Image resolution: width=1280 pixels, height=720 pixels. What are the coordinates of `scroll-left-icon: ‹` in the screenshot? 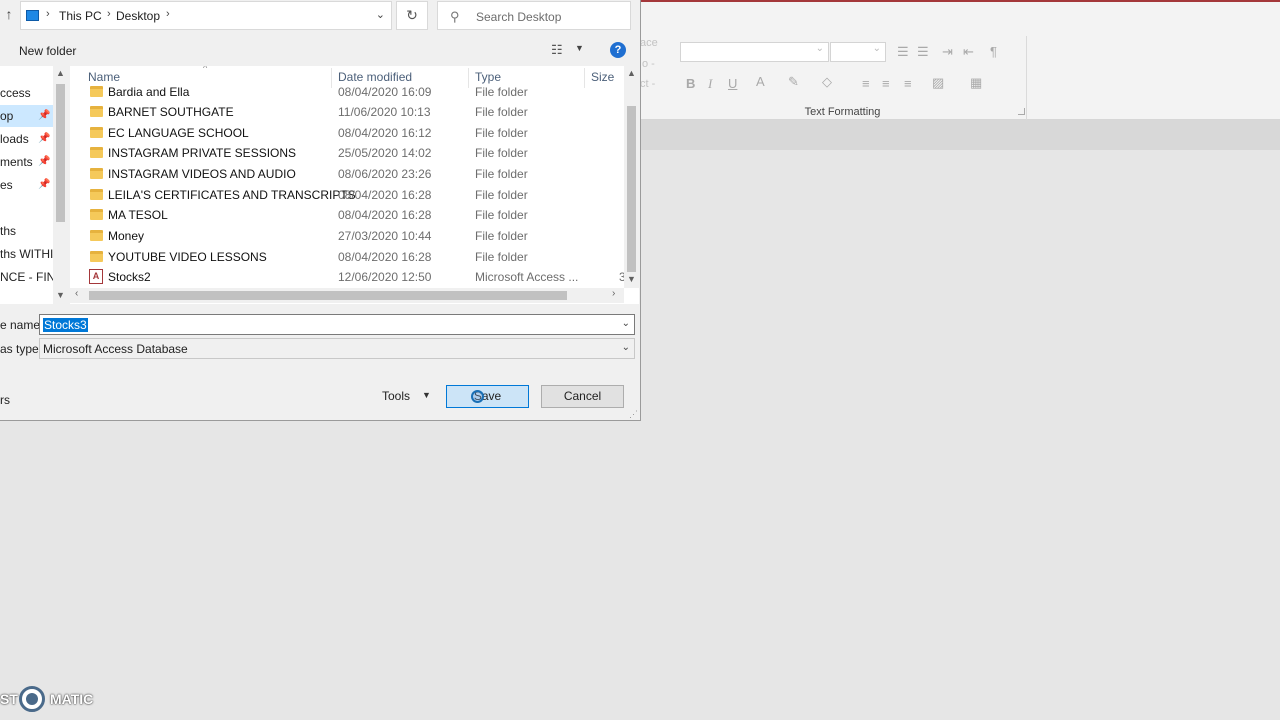 It's located at (76, 293).